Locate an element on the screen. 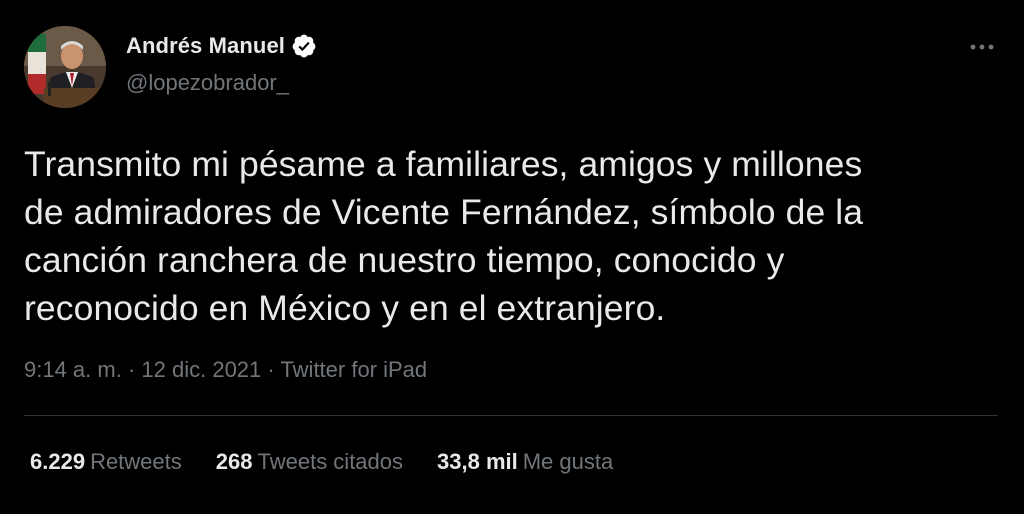 The image size is (1024, 514). avatar-photo is located at coordinates (65, 67).